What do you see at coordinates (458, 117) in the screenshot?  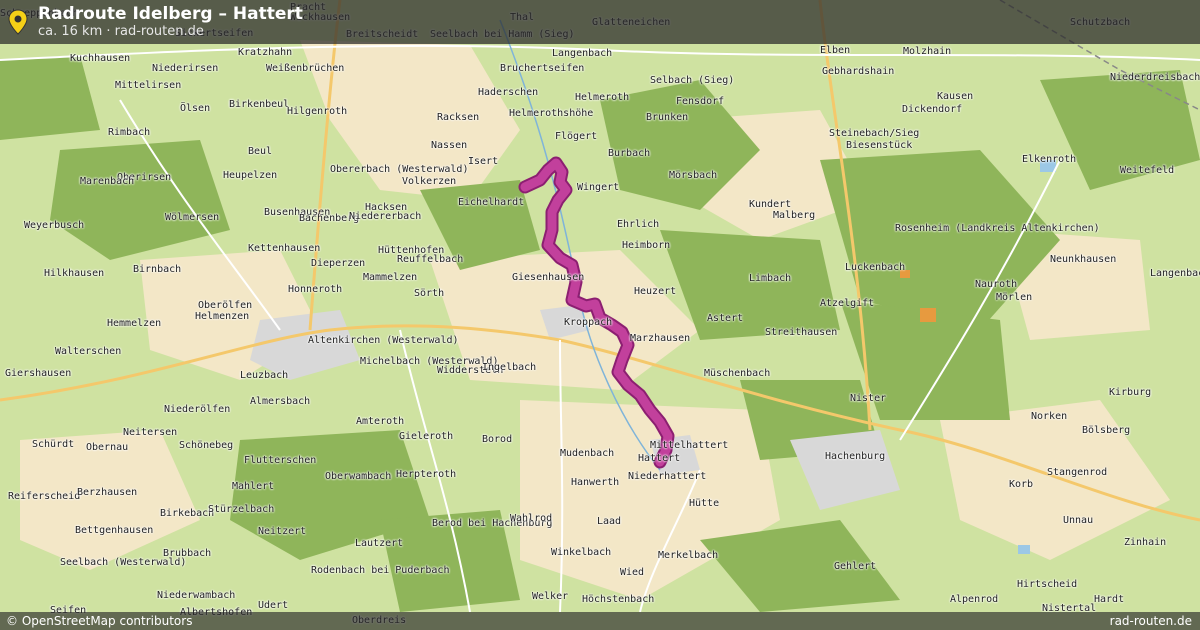 I see `place-label: Racksen` at bounding box center [458, 117].